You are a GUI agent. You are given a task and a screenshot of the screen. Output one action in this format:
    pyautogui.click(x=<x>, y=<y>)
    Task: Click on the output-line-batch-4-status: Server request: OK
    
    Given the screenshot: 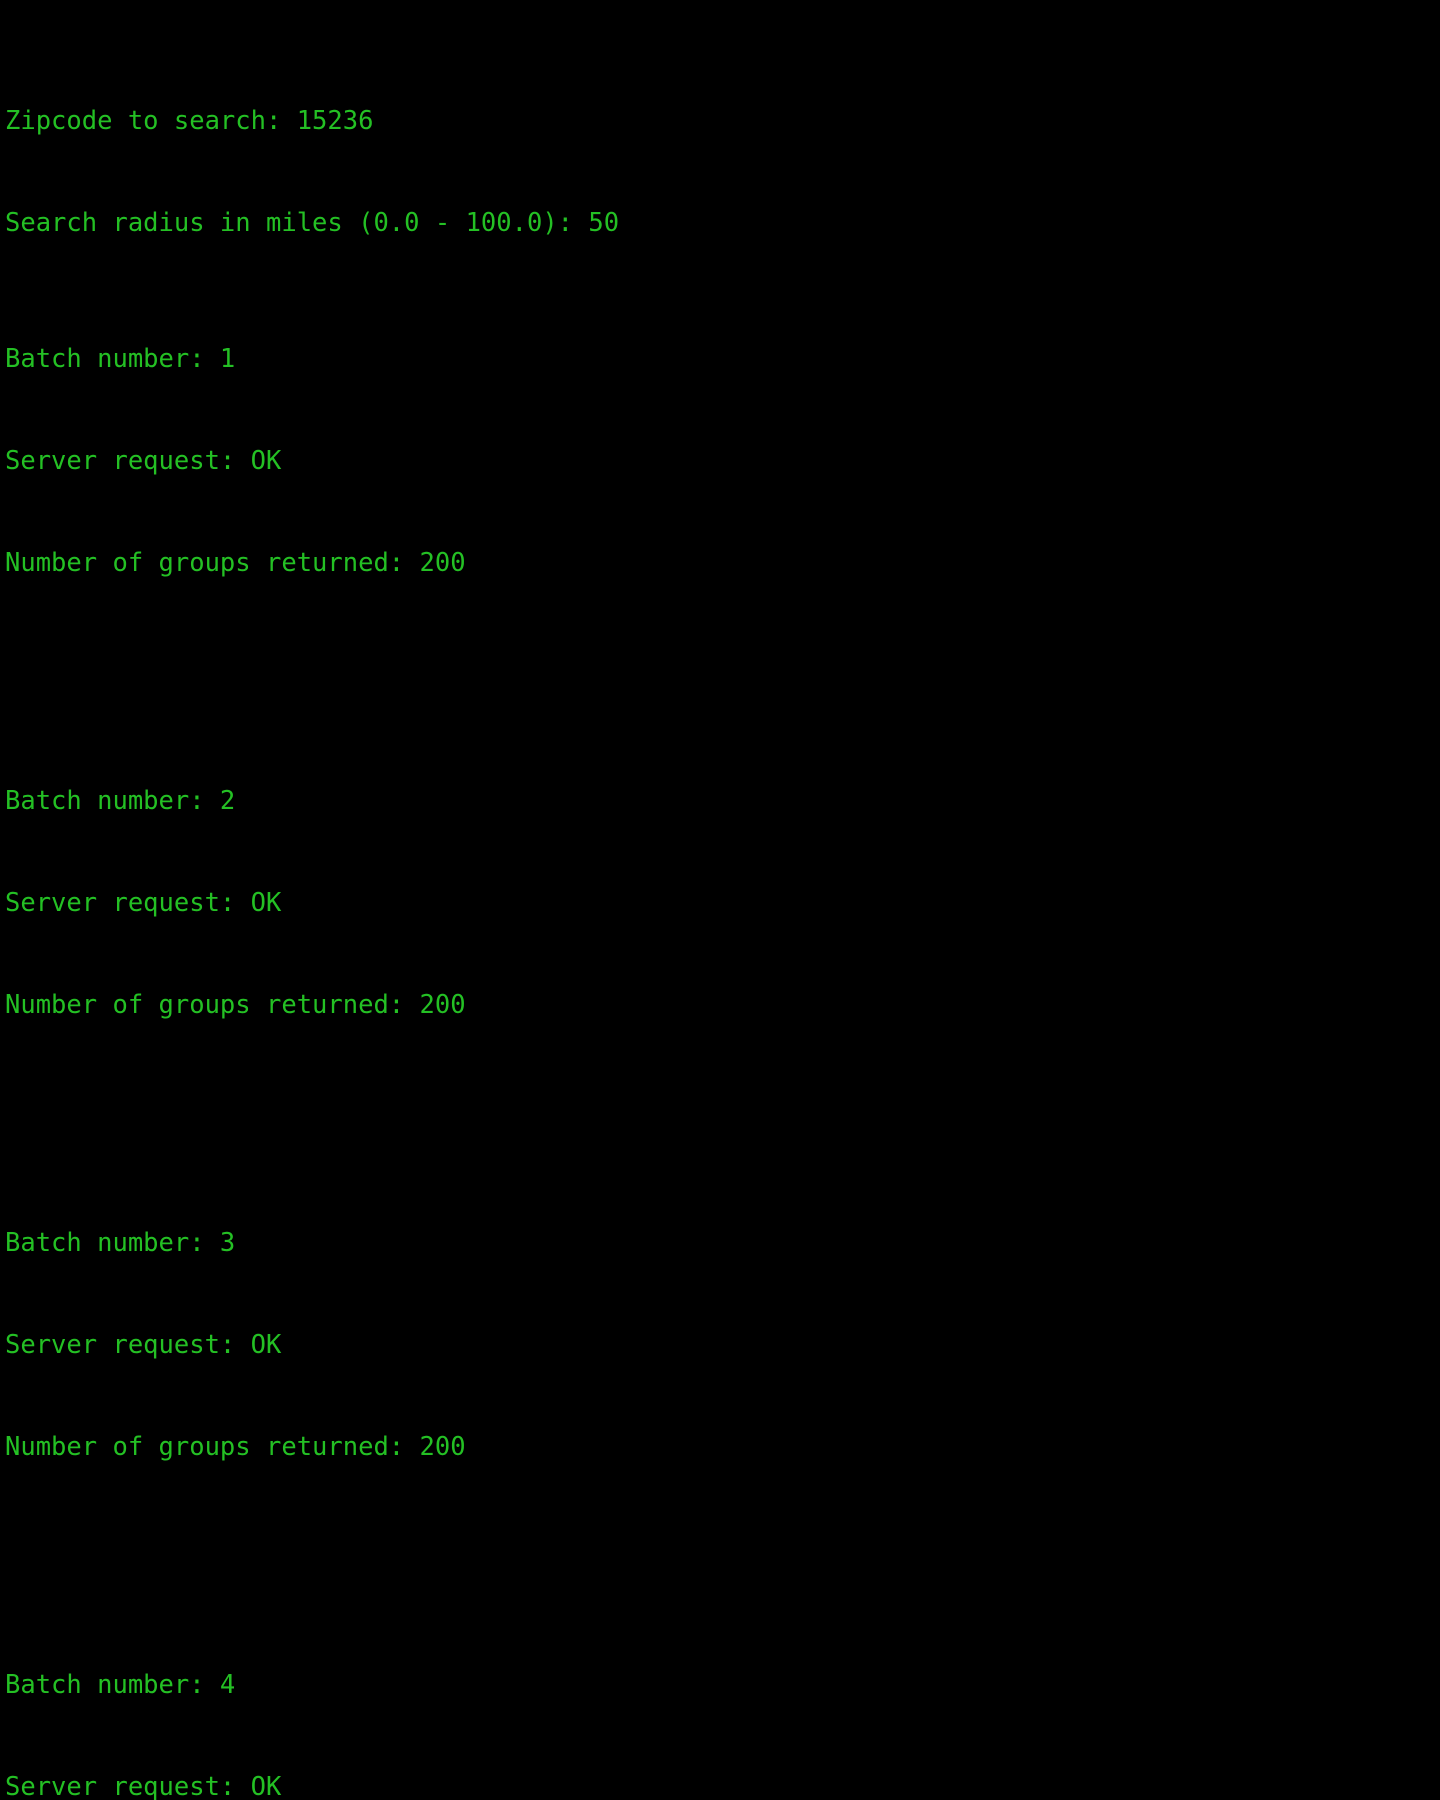 What is the action you would take?
    pyautogui.click(x=143, y=1786)
    